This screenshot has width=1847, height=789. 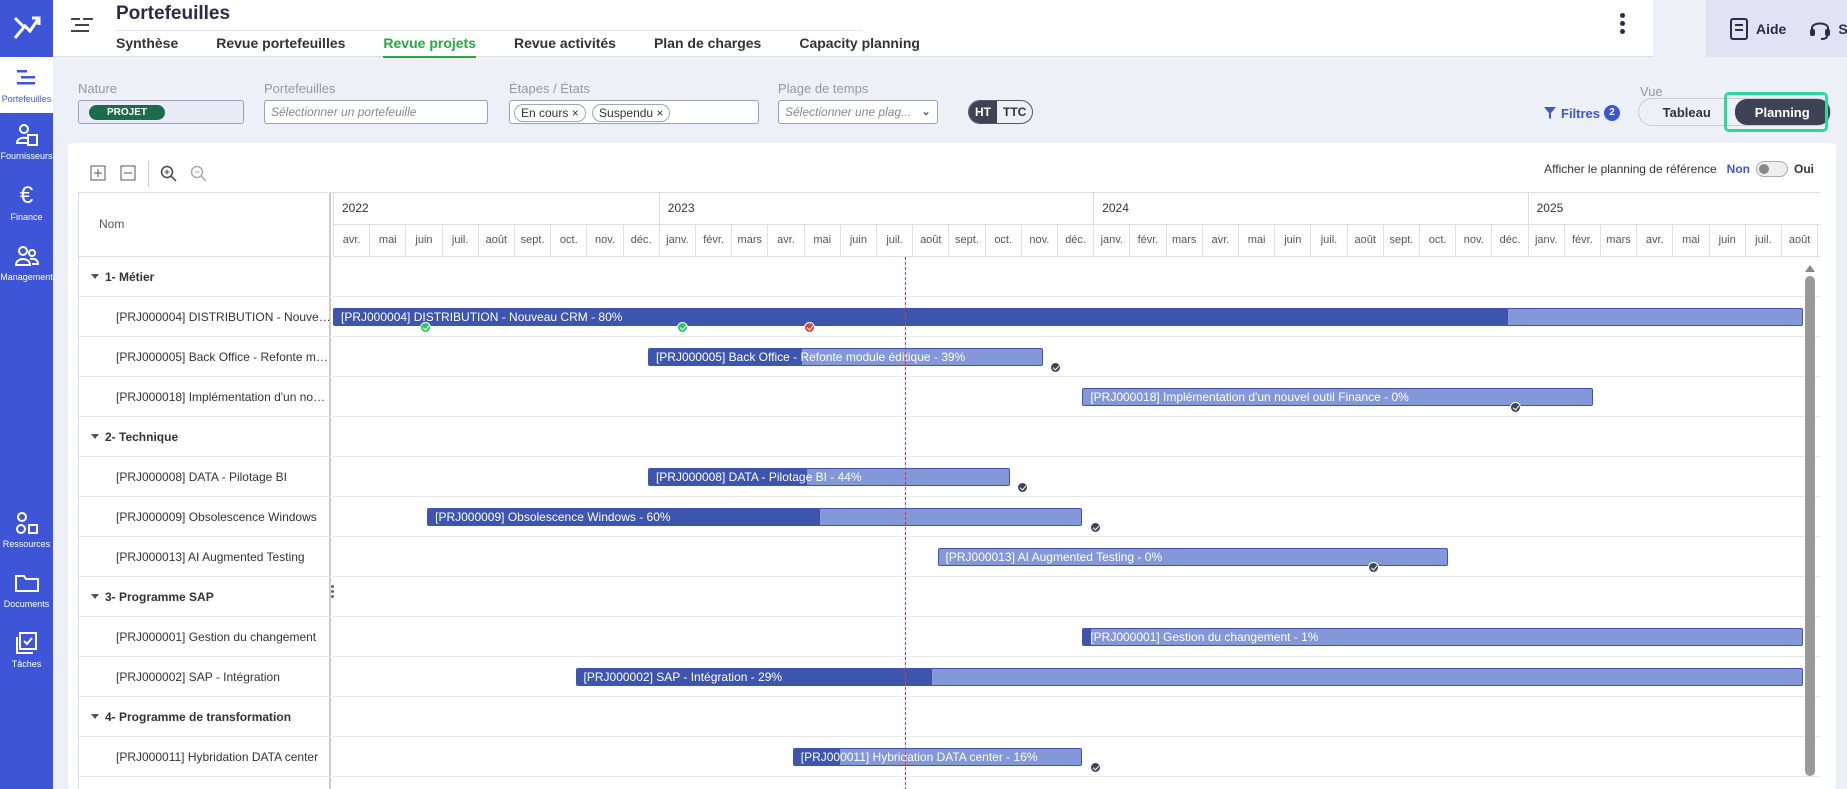 What do you see at coordinates (205, 277) in the screenshot?
I see `group-row: 1- Métier` at bounding box center [205, 277].